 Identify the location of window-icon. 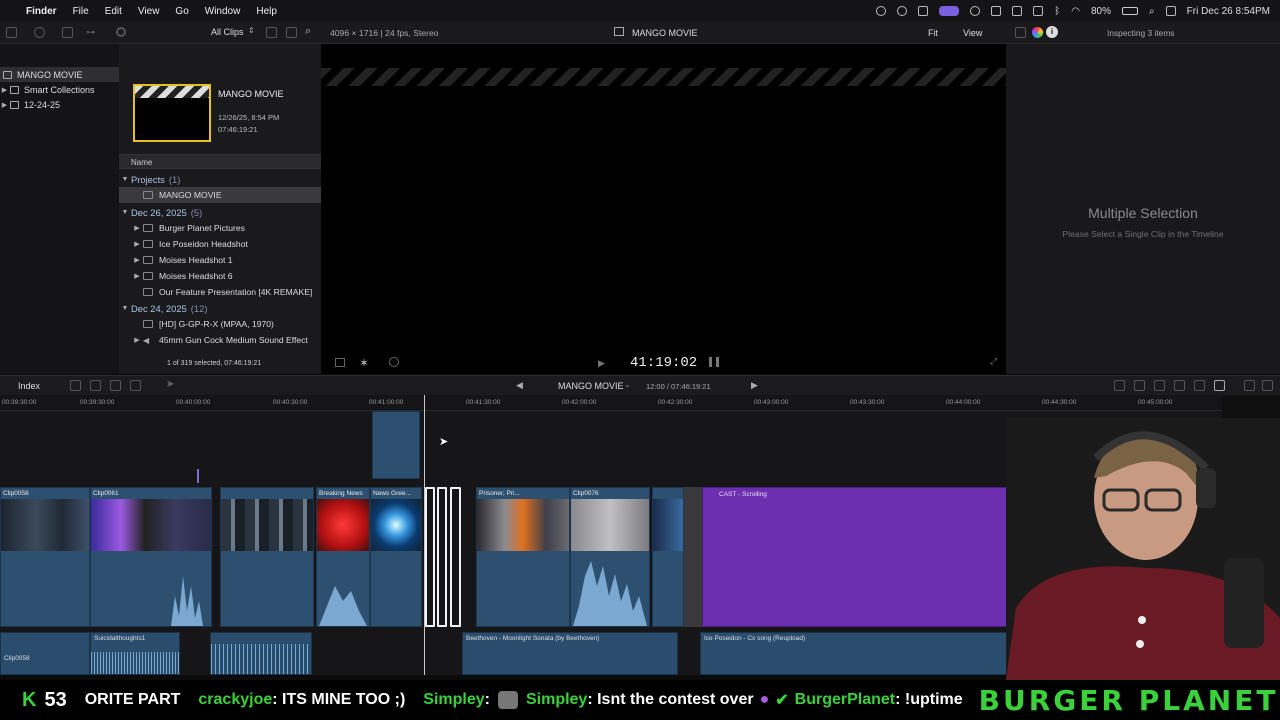
(1017, 11).